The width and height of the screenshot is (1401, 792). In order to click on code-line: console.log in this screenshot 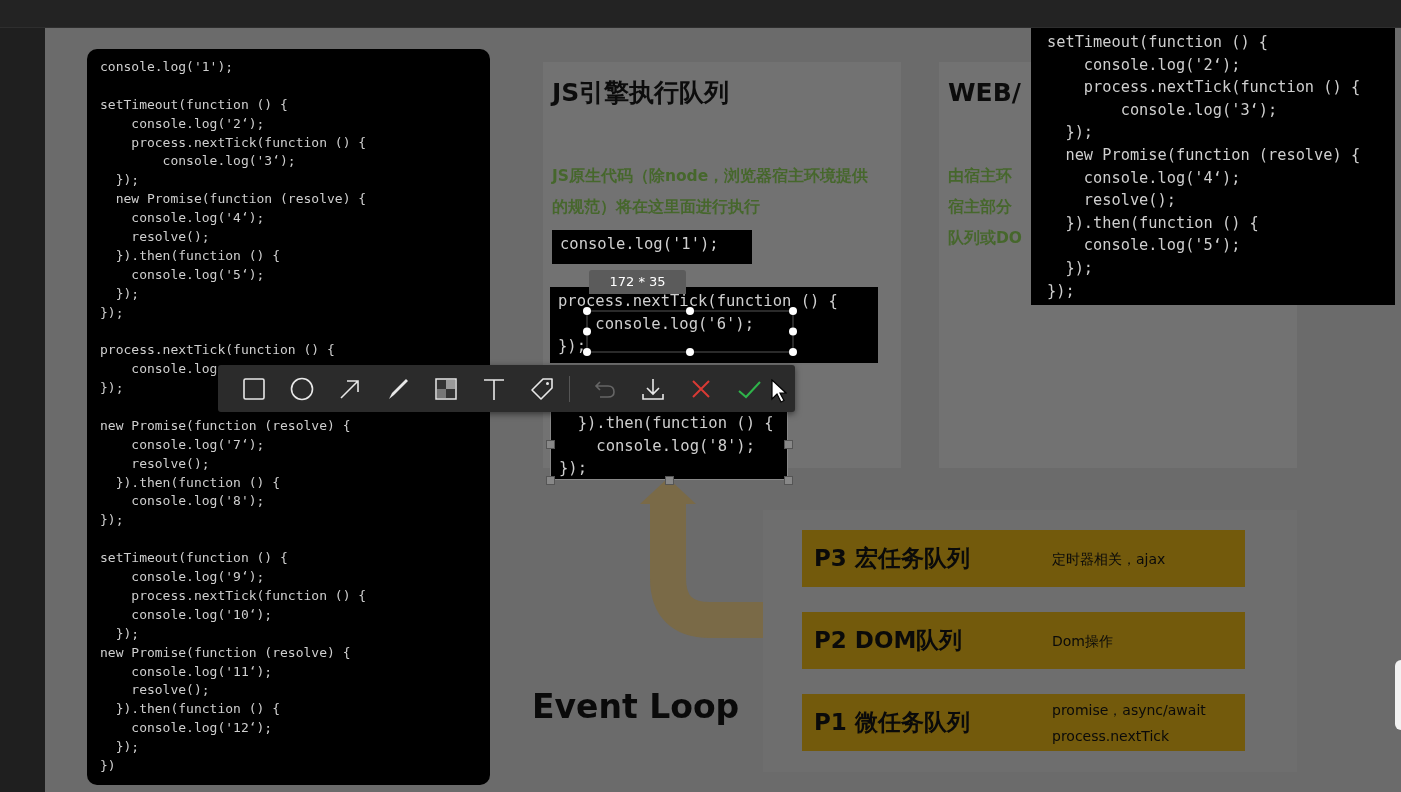, I will do `click(174, 369)`.